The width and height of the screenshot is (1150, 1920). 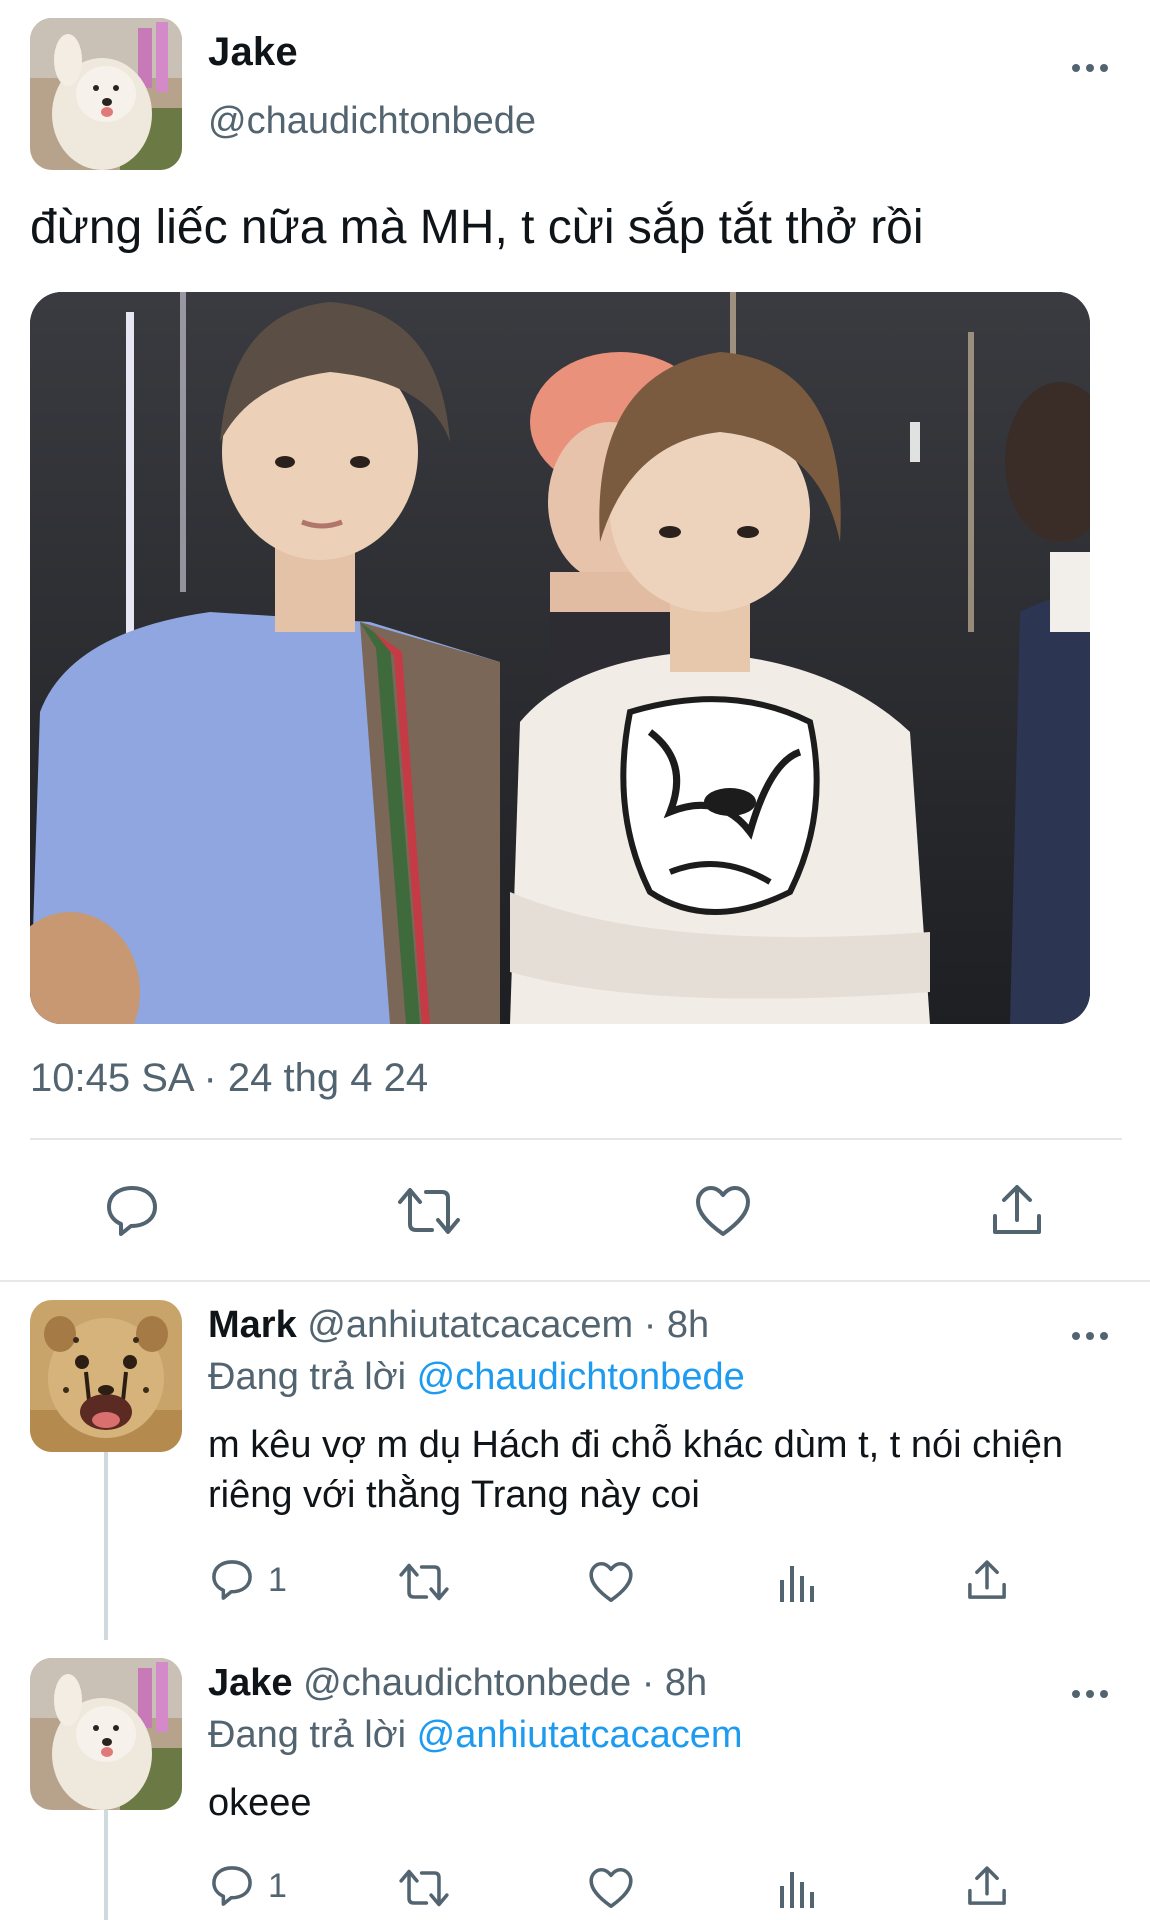 I want to click on reply-header: Mark @anhiutatcacacem · 8h, so click(x=458, y=1325).